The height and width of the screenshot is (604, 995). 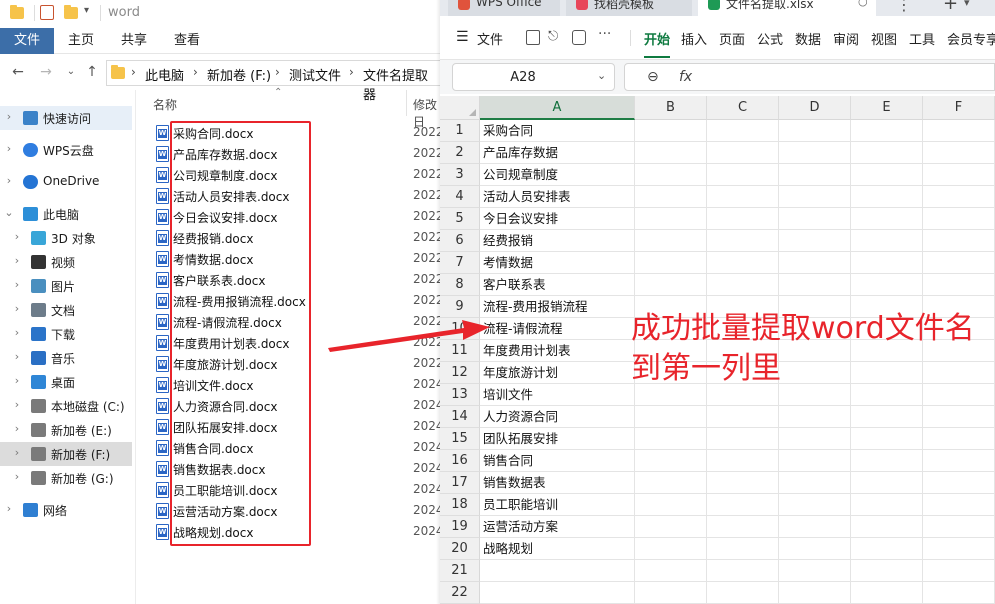 What do you see at coordinates (884, 38) in the screenshot?
I see `menu-view: 视图` at bounding box center [884, 38].